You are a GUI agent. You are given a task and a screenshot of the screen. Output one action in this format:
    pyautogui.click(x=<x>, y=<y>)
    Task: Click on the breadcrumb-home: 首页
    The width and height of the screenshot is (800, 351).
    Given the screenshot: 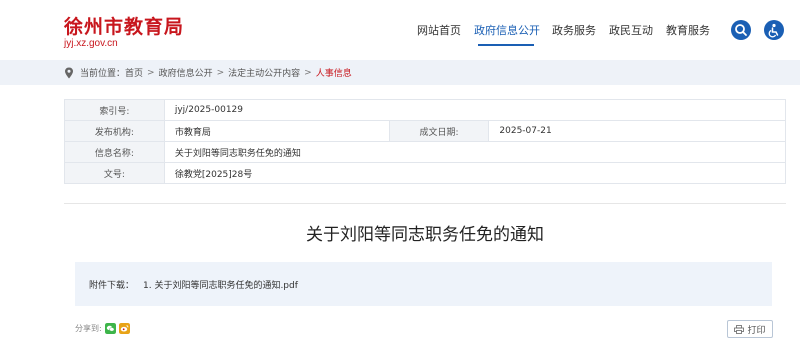 What is the action you would take?
    pyautogui.click(x=134, y=72)
    